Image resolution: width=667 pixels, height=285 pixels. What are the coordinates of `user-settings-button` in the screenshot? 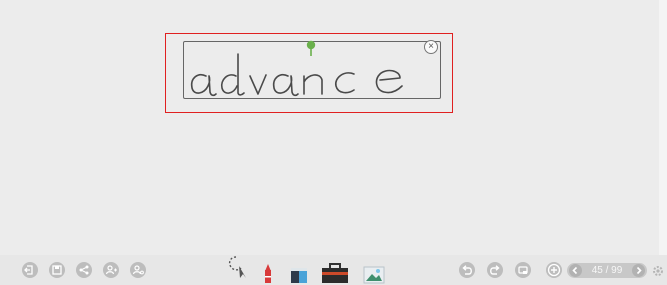 It's located at (138, 270).